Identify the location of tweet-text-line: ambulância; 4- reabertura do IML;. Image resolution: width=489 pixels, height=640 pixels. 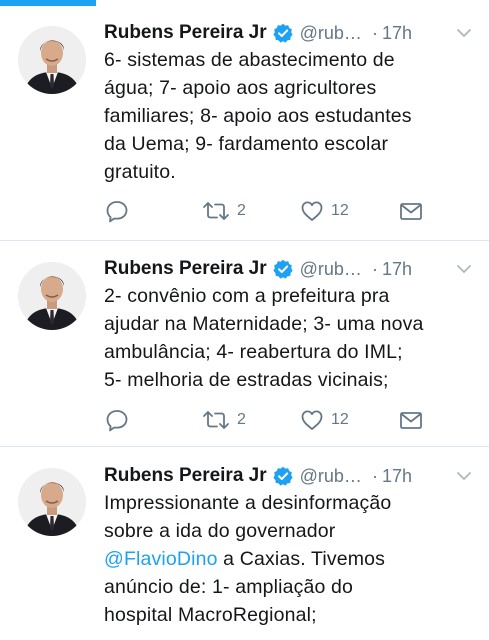
(253, 352).